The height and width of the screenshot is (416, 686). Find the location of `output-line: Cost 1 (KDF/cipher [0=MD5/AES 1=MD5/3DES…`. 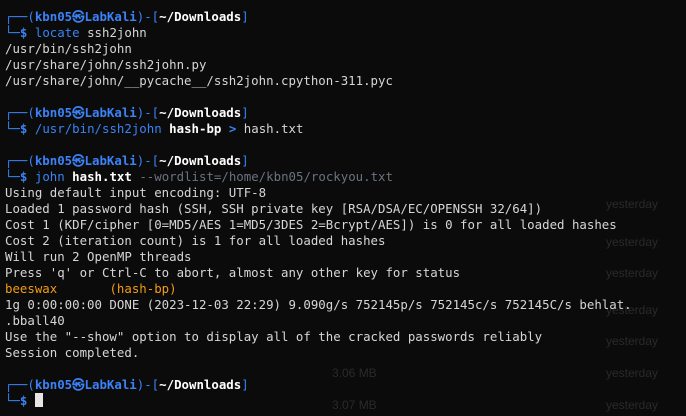

output-line: Cost 1 (KDF/cipher [0=MD5/AES 1=MD5/3DES… is located at coordinates (311, 224).